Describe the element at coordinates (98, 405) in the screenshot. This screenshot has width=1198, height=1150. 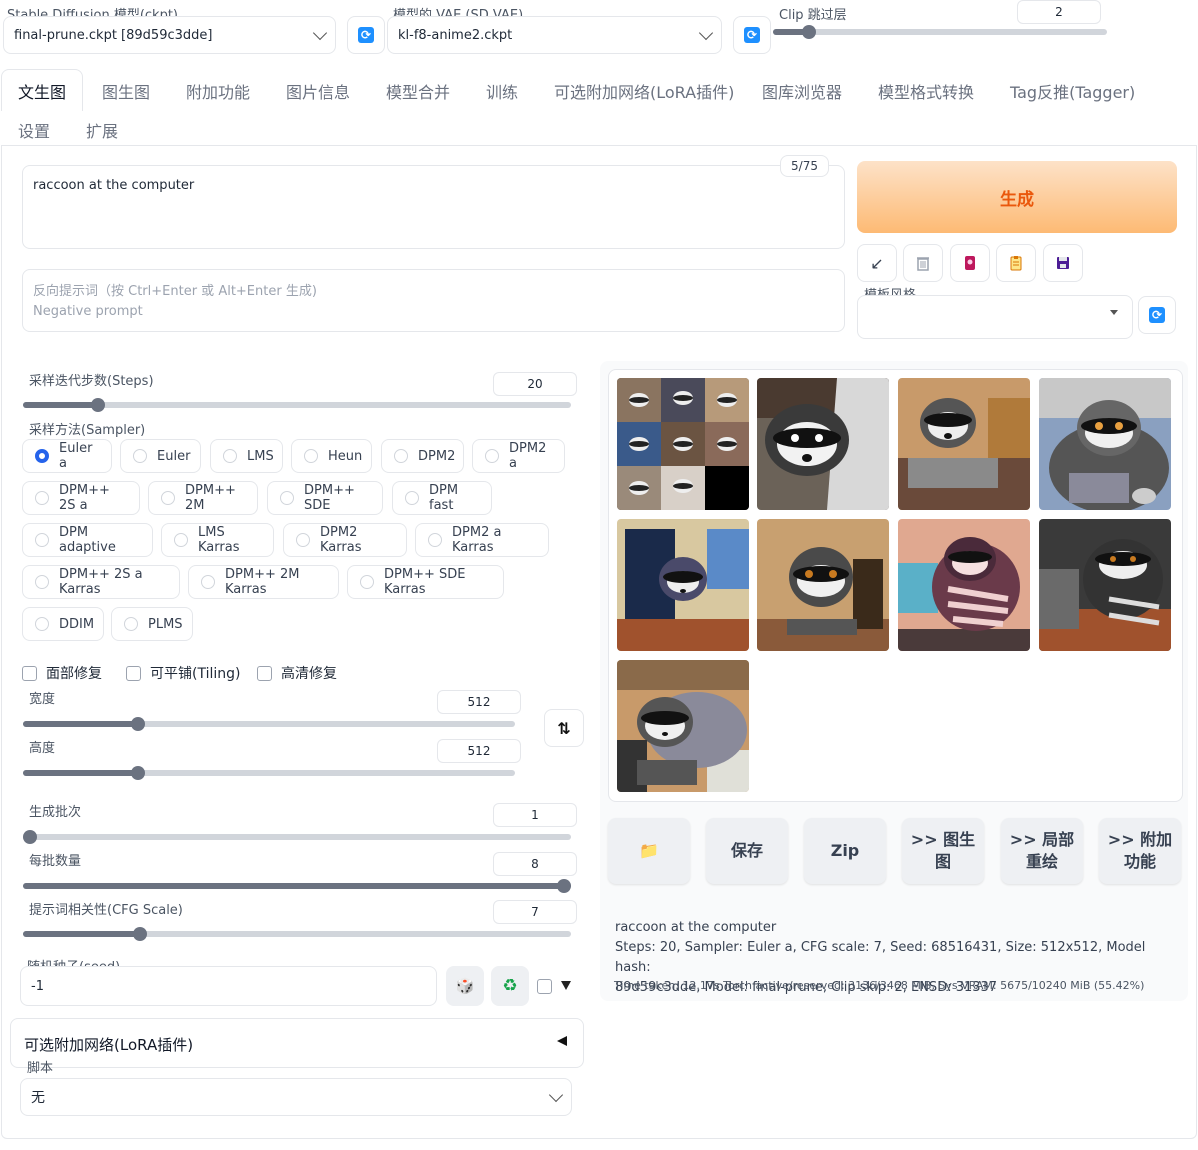
I see `steps-knob` at that location.